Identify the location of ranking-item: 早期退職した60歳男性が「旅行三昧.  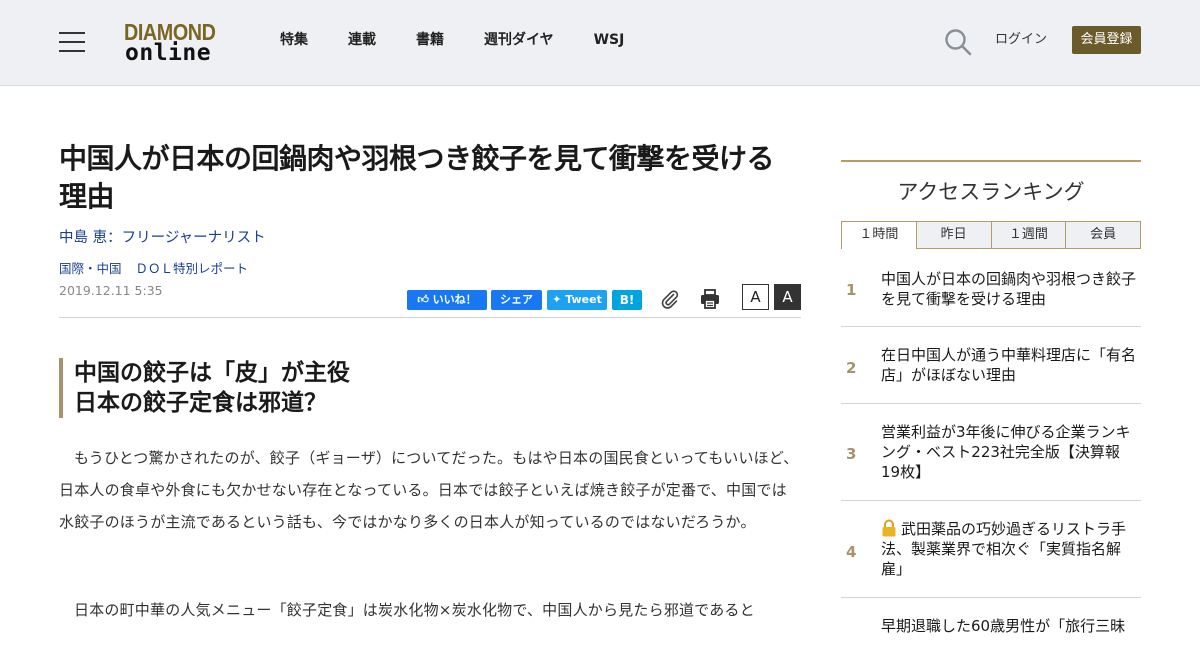
(991, 628).